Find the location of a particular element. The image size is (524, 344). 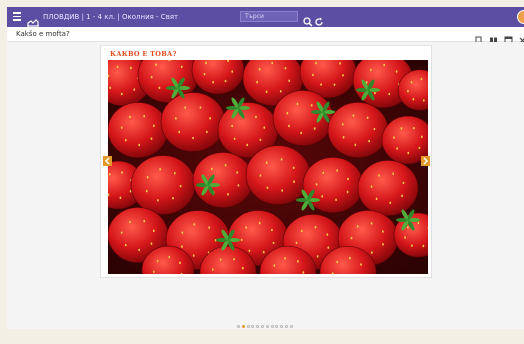

logo-icon is located at coordinates (33, 16).